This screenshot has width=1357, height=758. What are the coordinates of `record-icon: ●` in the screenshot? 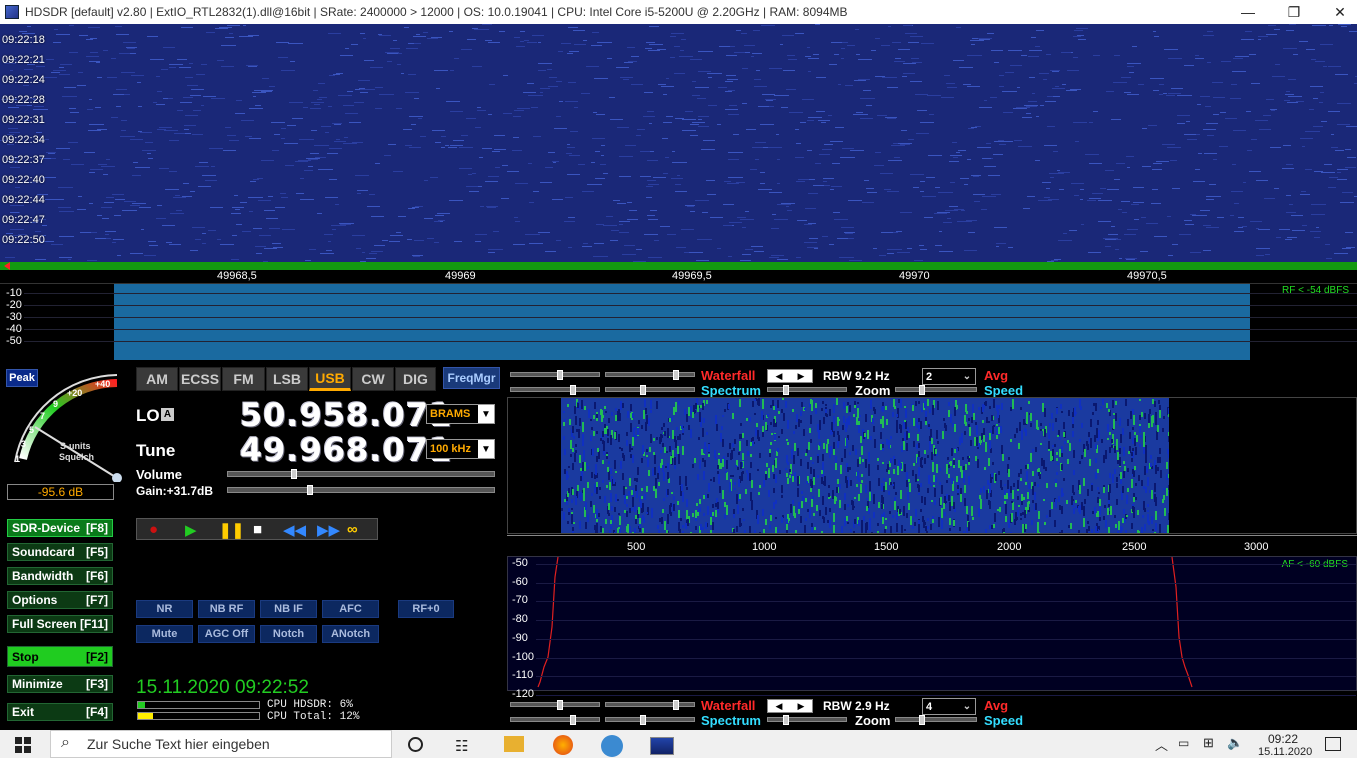 It's located at (153, 529).